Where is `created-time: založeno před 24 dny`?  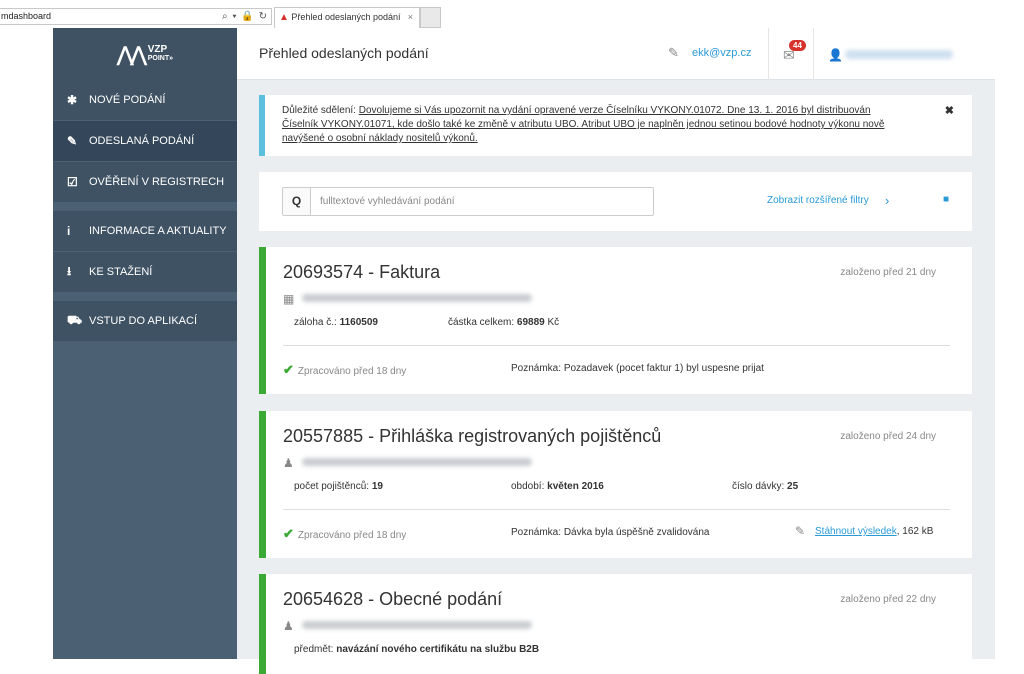
created-time: založeno před 24 dny is located at coordinates (888, 436).